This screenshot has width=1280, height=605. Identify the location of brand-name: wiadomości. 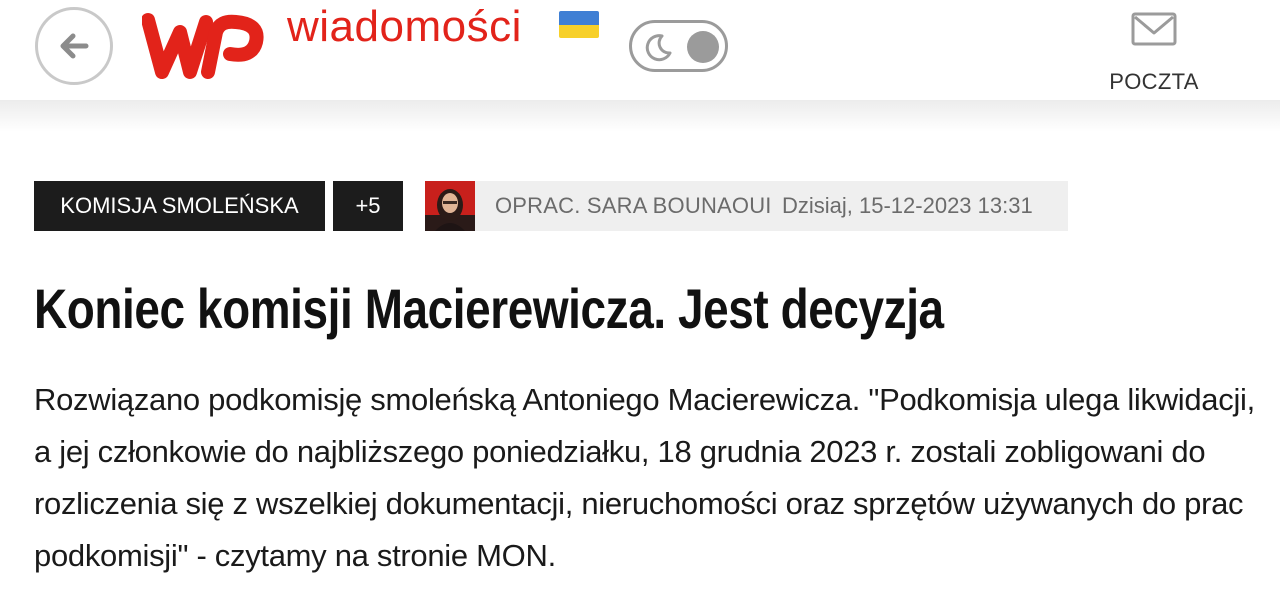
(404, 27).